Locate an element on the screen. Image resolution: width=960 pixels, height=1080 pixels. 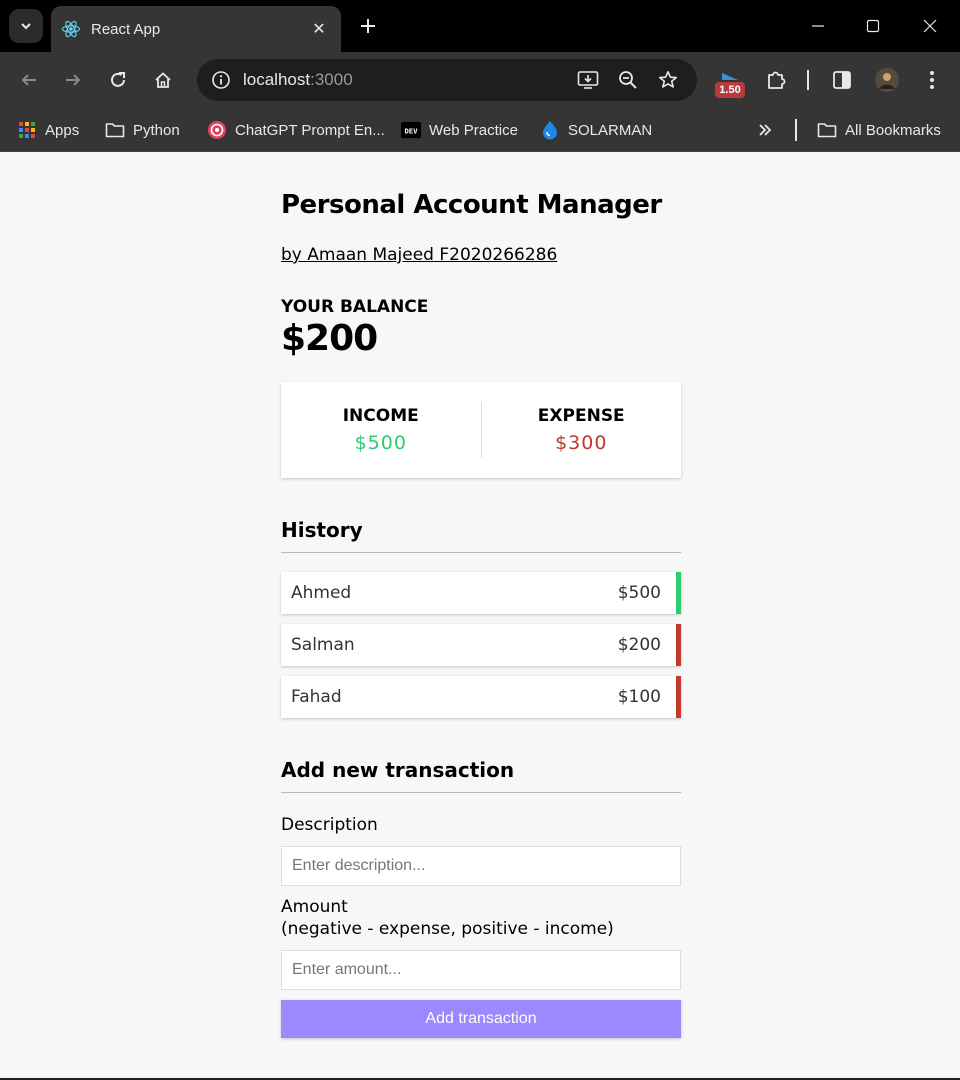
install-app-icon is located at coordinates (588, 80).